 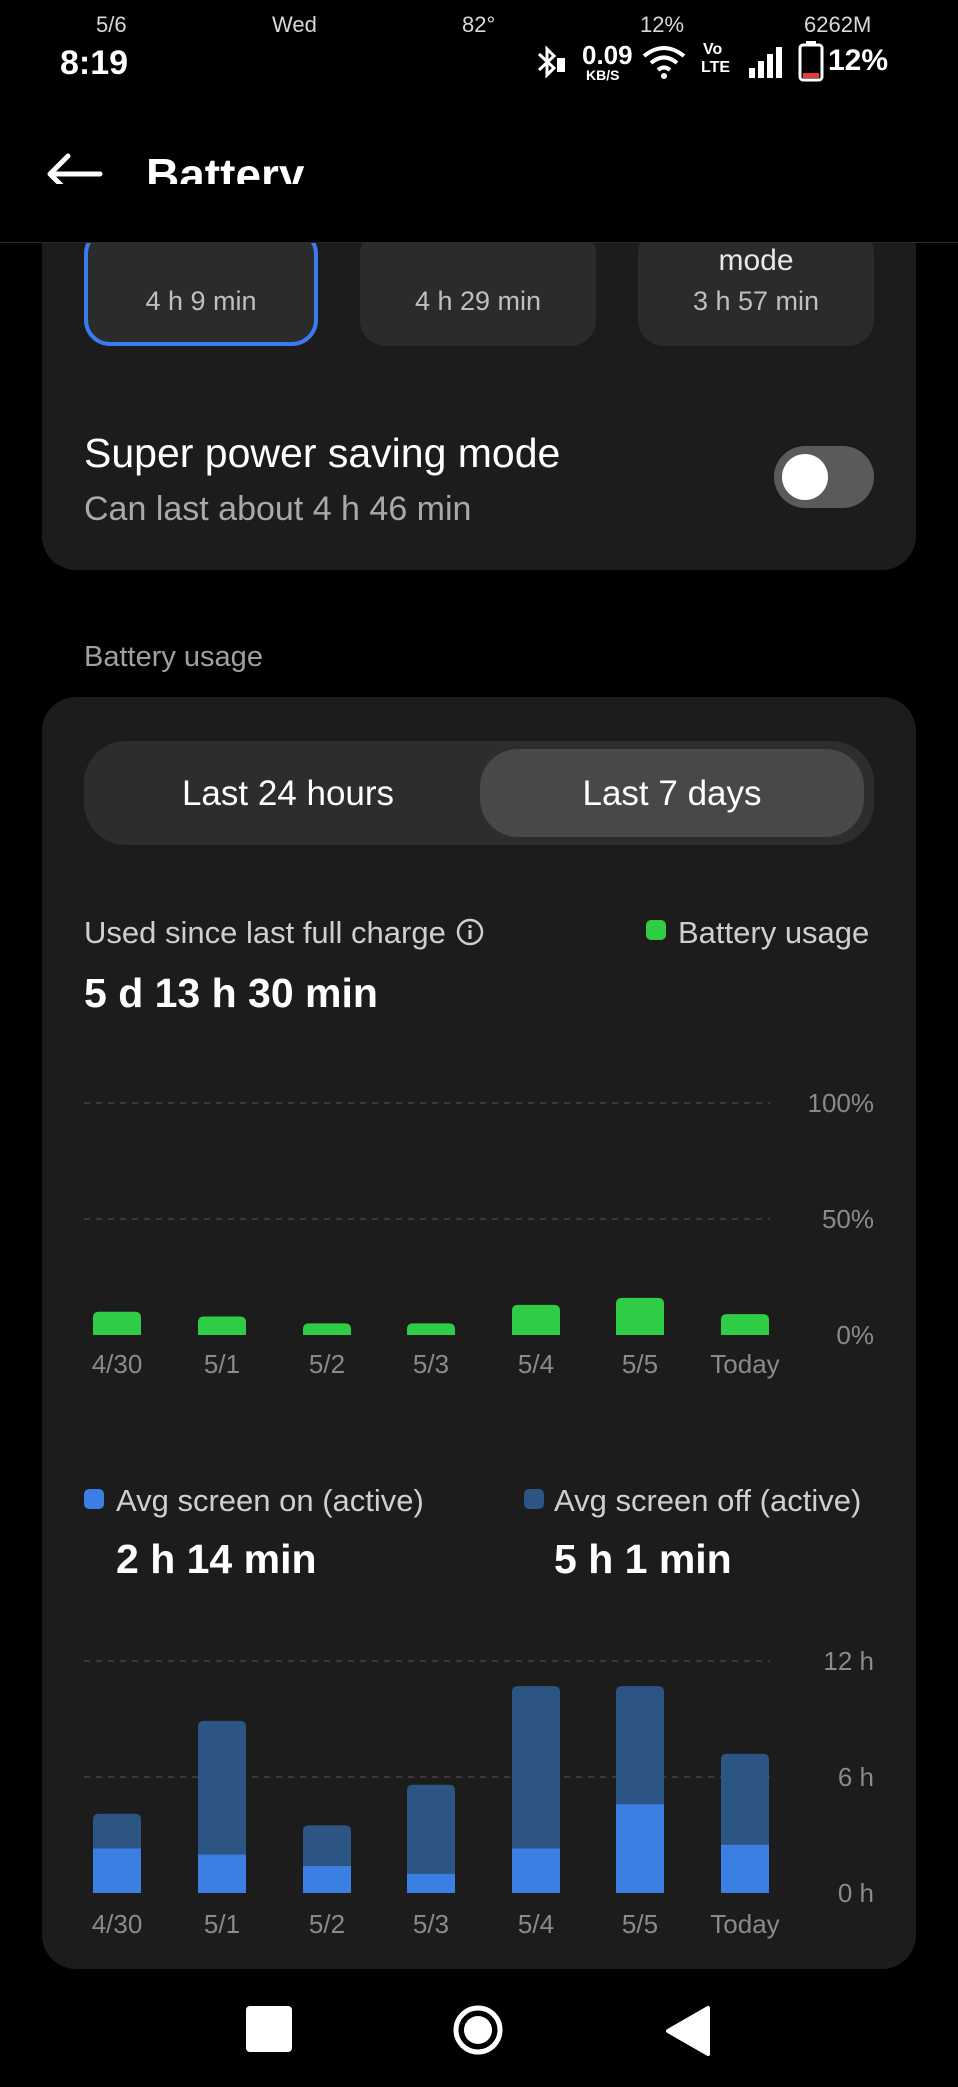 What do you see at coordinates (640, 1924) in the screenshot?
I see `x-tick-label: 5/5` at bounding box center [640, 1924].